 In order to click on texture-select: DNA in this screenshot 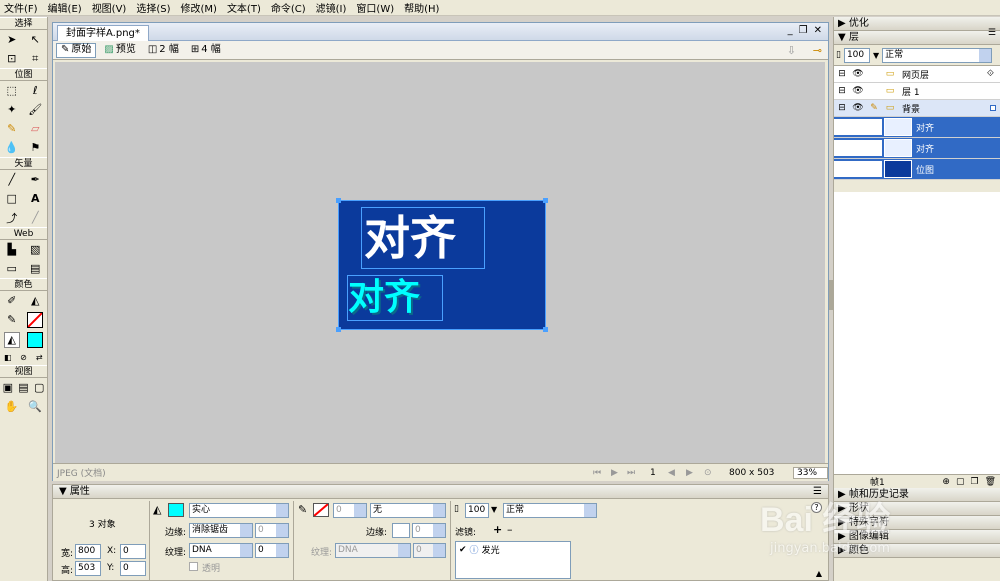, I will do `click(221, 550)`.